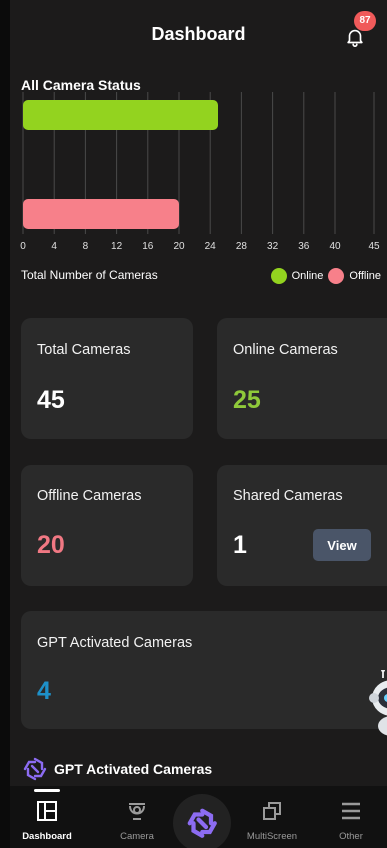 This screenshot has width=387, height=848. What do you see at coordinates (115, 643) in the screenshot?
I see `card-label: GPT Activated Cameras` at bounding box center [115, 643].